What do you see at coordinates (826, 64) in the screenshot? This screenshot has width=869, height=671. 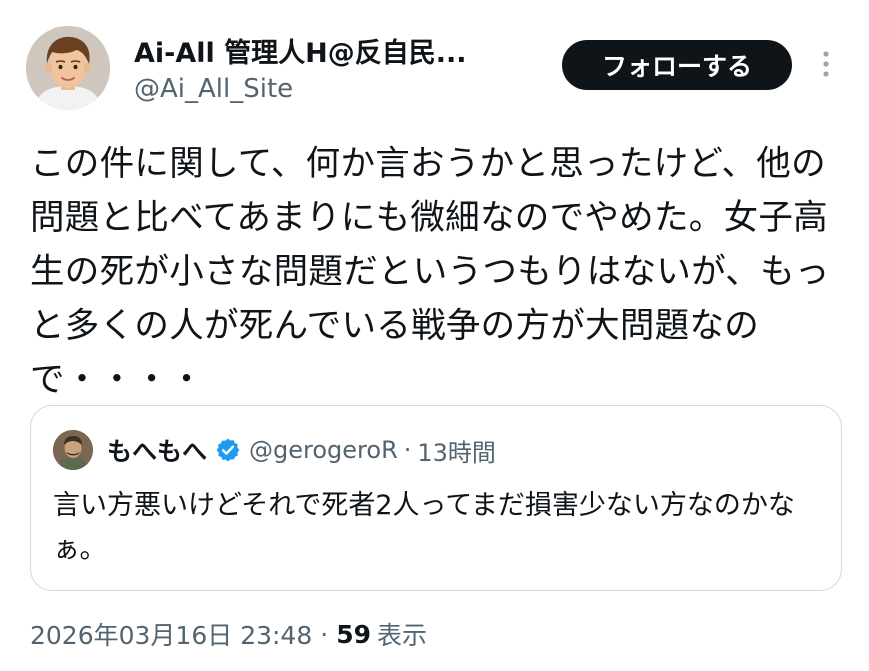 I see `more-vertical-icon` at bounding box center [826, 64].